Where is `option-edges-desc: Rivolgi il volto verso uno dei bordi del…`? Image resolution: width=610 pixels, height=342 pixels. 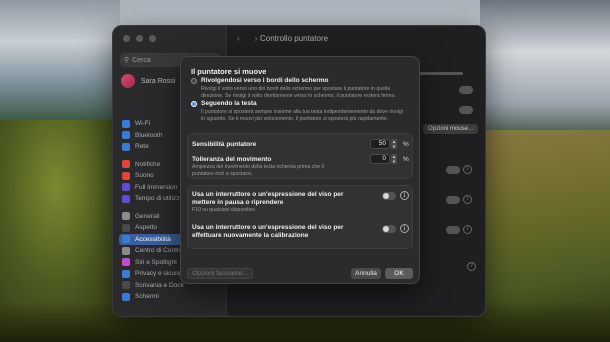
option-edges-desc: Rivolgi il volto verso uno dei bordi del… is located at coordinates (298, 92).